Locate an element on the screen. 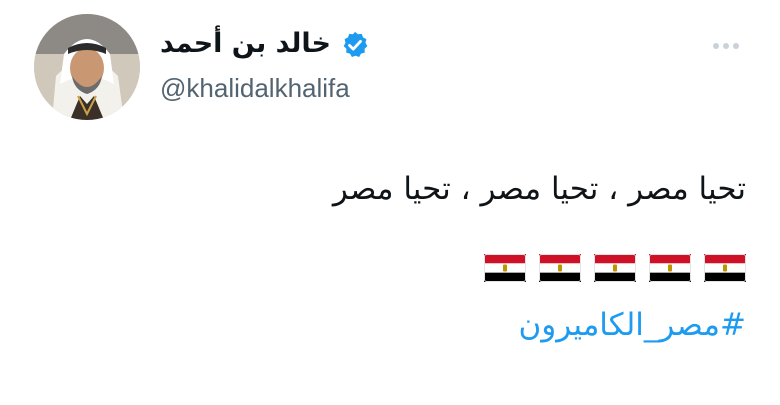  hashtag-link: #مصر_الكاميرون is located at coordinates (633, 325).